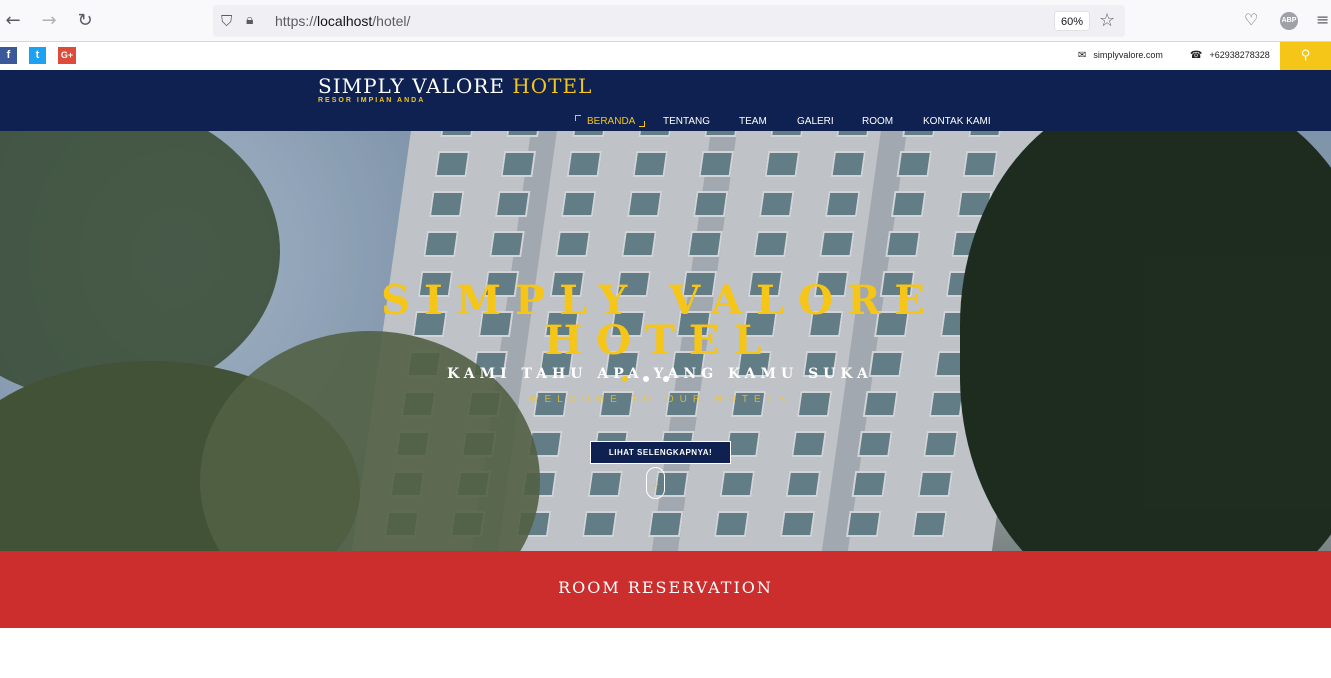 This screenshot has width=1331, height=678. I want to click on scroll-down-icon: ↓, so click(655, 483).